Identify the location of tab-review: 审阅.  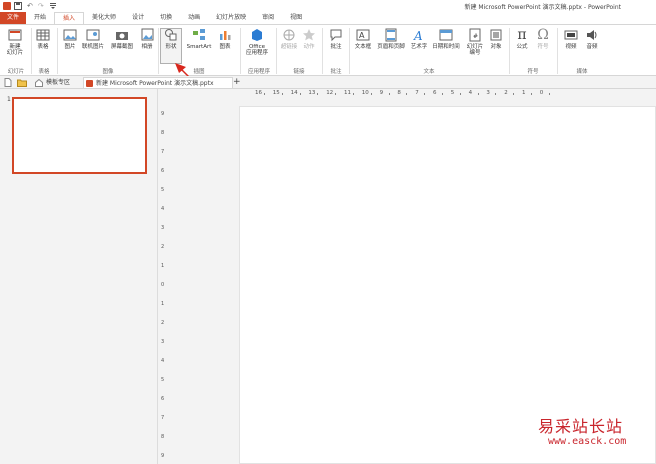
(268, 18).